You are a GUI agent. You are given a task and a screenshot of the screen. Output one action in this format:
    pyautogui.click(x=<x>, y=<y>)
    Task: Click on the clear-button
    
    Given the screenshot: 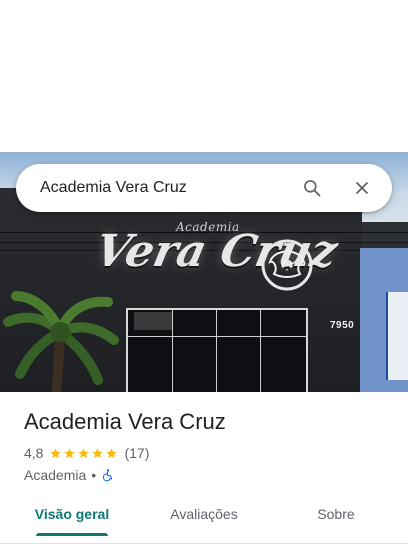 What is the action you would take?
    pyautogui.click(x=362, y=188)
    